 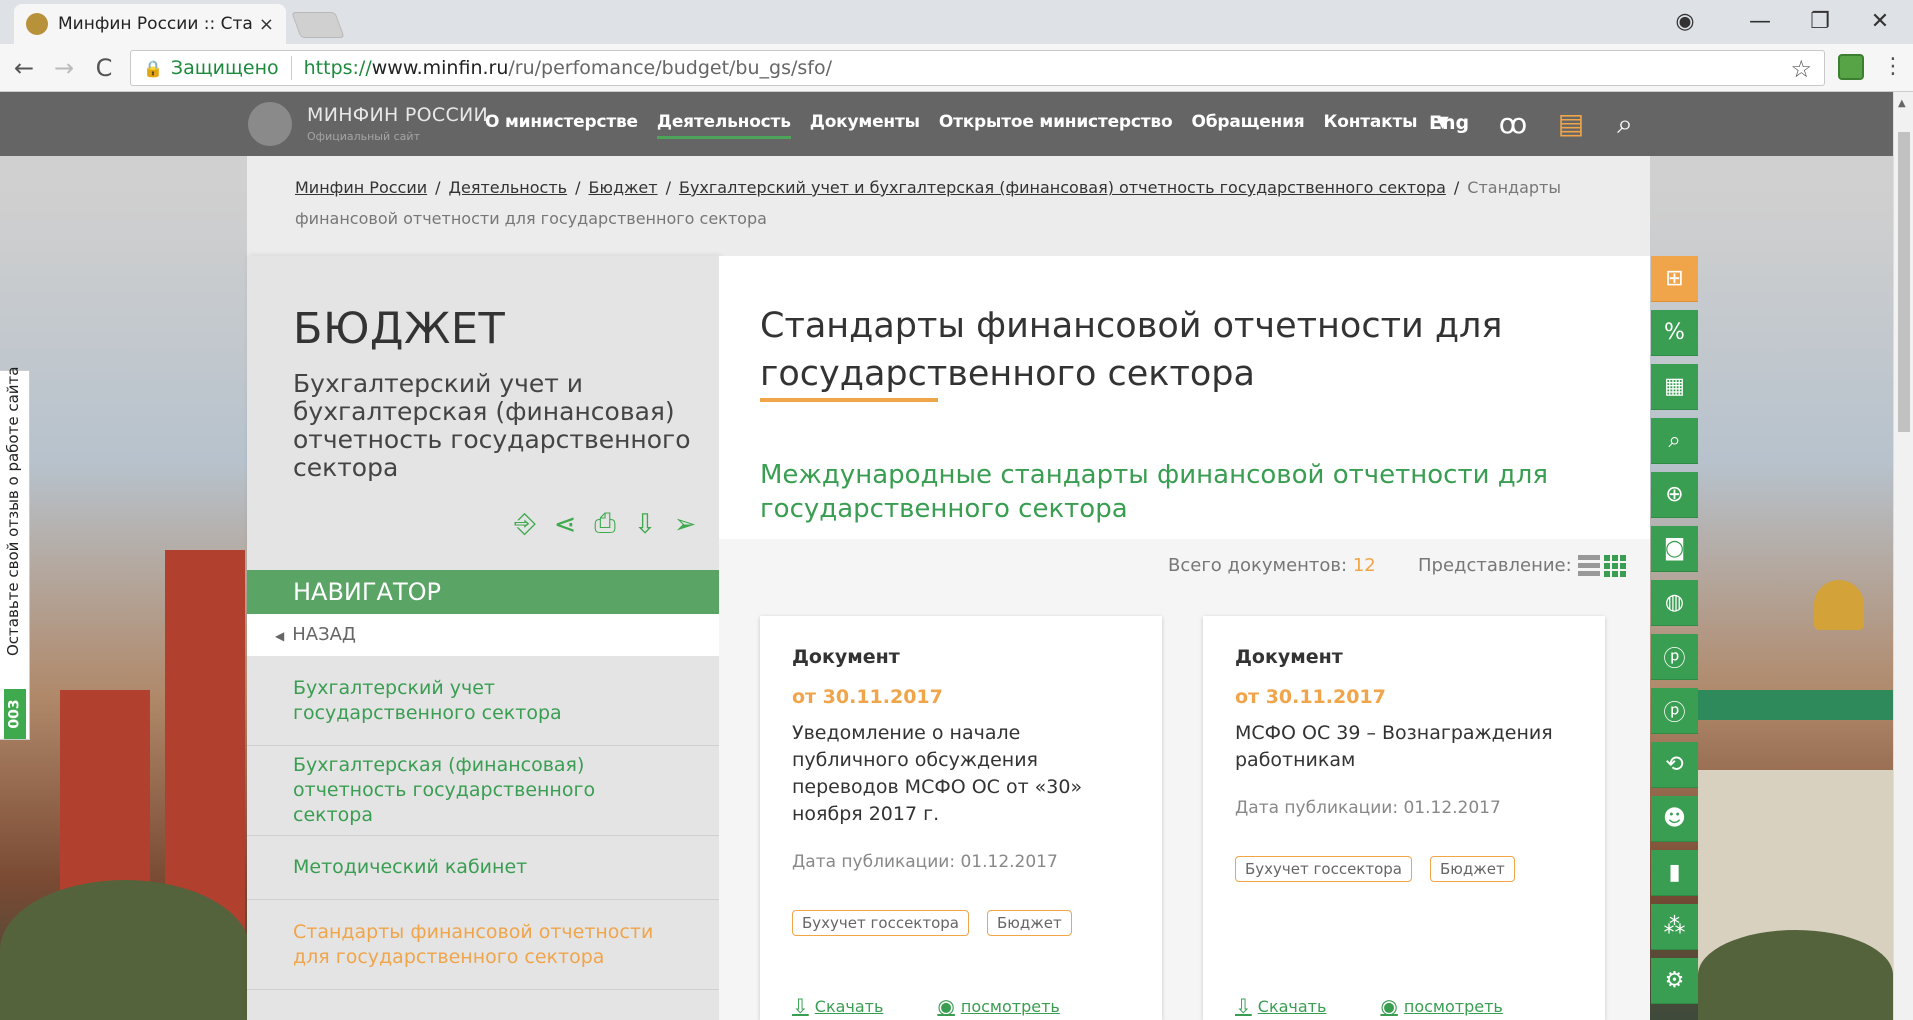 What do you see at coordinates (1247, 125) in the screenshot?
I see `menu-item-appeals: Обращения` at bounding box center [1247, 125].